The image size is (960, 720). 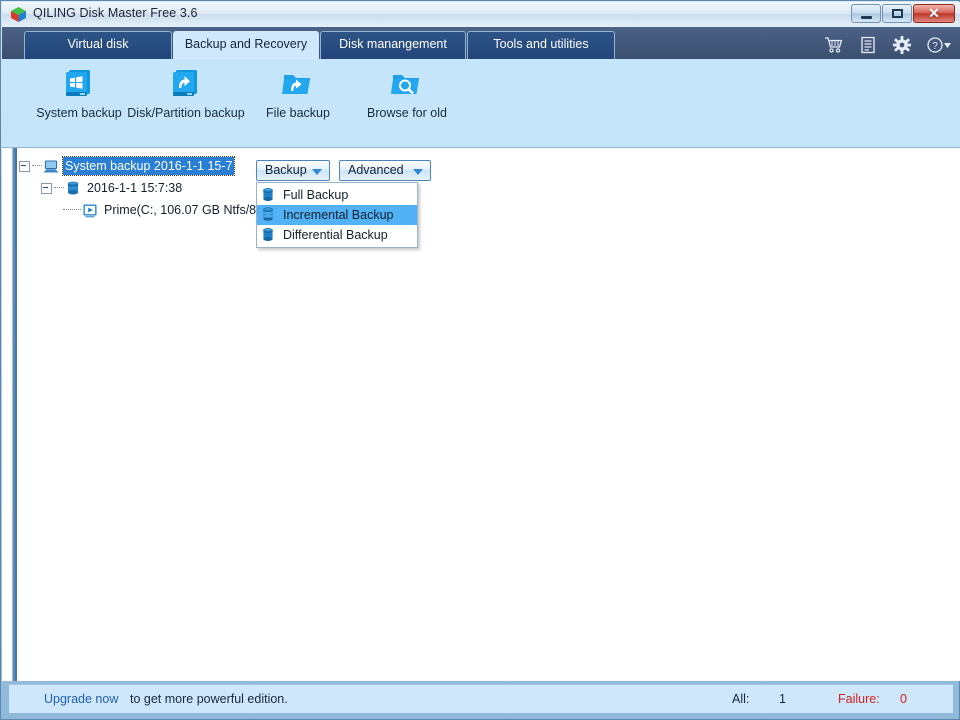 I want to click on advanced-button: Advanced, so click(x=385, y=170).